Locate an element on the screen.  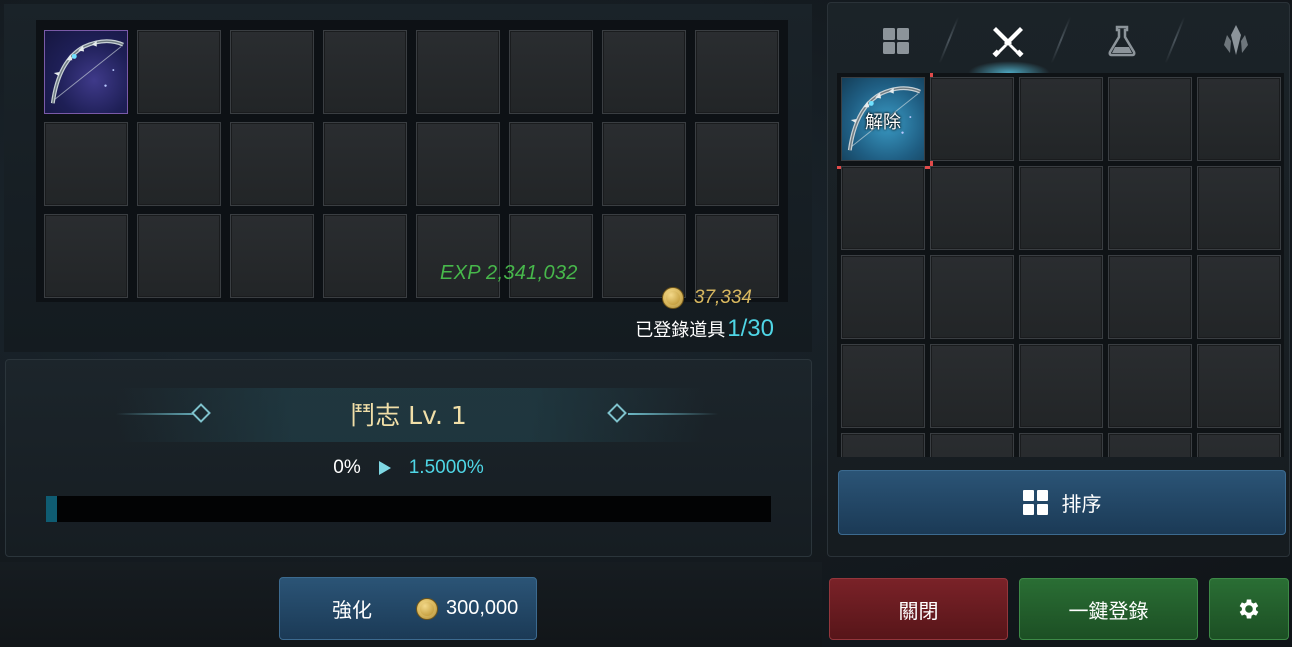
enhance-cost: 300,000 is located at coordinates (467, 608).